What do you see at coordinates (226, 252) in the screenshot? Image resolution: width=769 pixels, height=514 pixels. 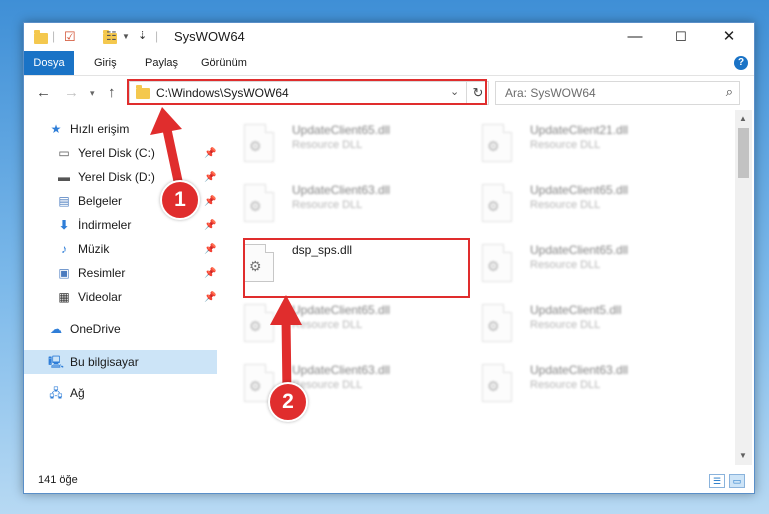 I see `annotation-arrows` at bounding box center [226, 252].